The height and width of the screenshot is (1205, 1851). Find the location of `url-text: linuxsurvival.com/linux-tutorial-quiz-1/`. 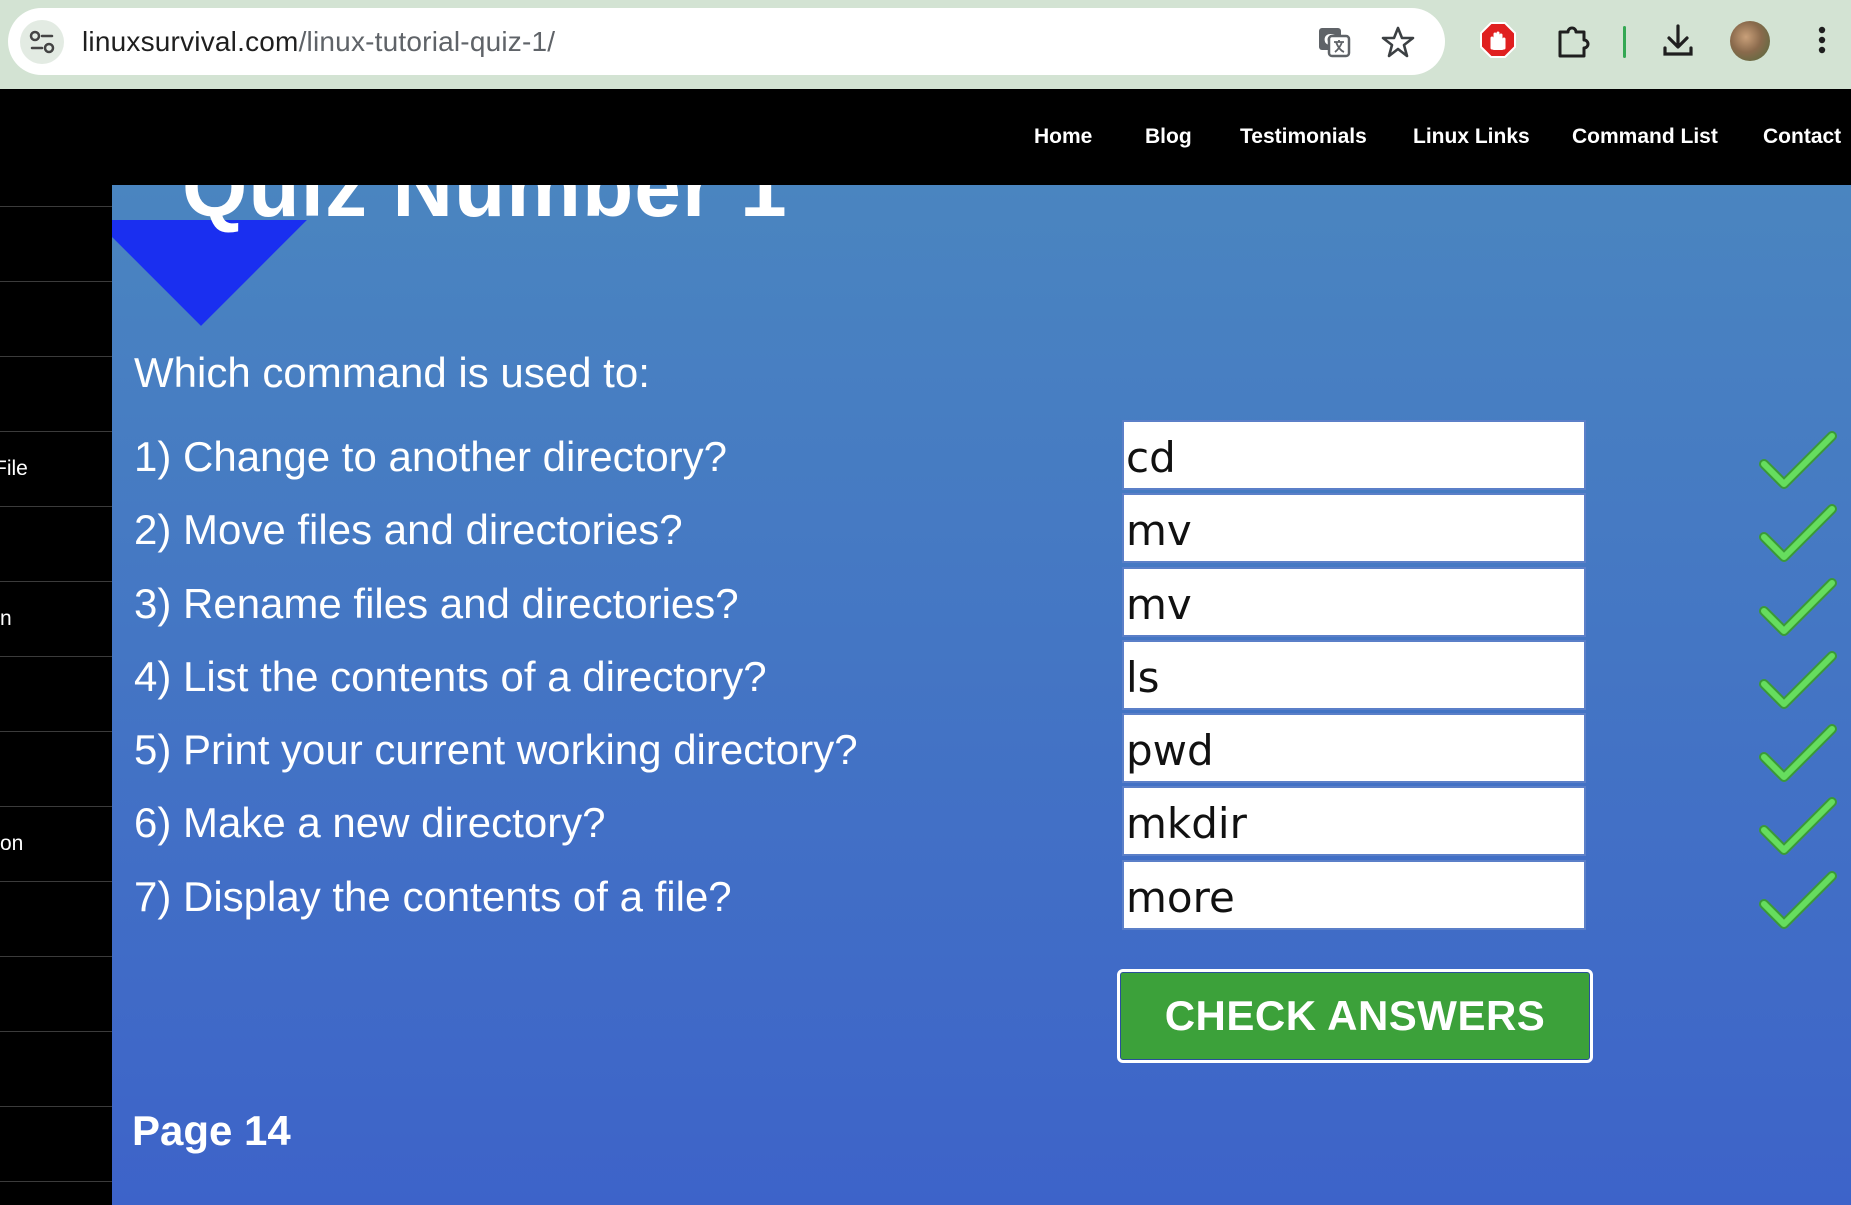

url-text: linuxsurvival.com/linux-tutorial-quiz-1/ is located at coordinates (318, 42).